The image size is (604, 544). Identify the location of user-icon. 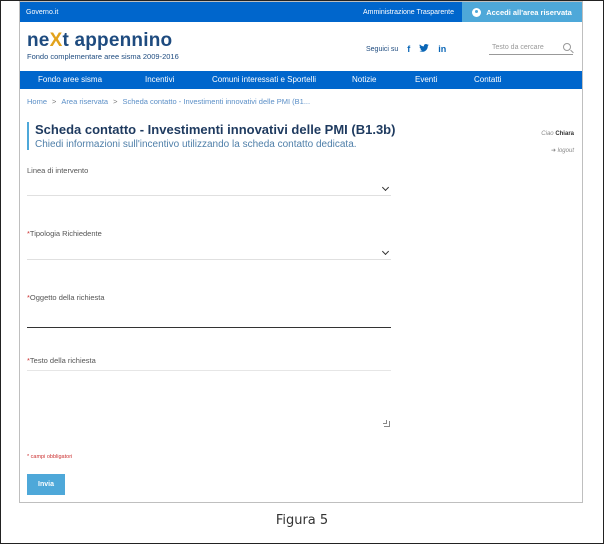
(477, 12).